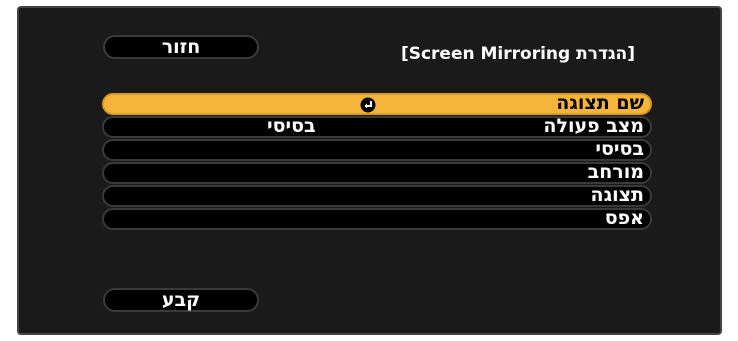 This screenshot has width=738, height=341. Describe the element at coordinates (617, 195) in the screenshot. I see `menu-item-label: תצוגה` at that location.